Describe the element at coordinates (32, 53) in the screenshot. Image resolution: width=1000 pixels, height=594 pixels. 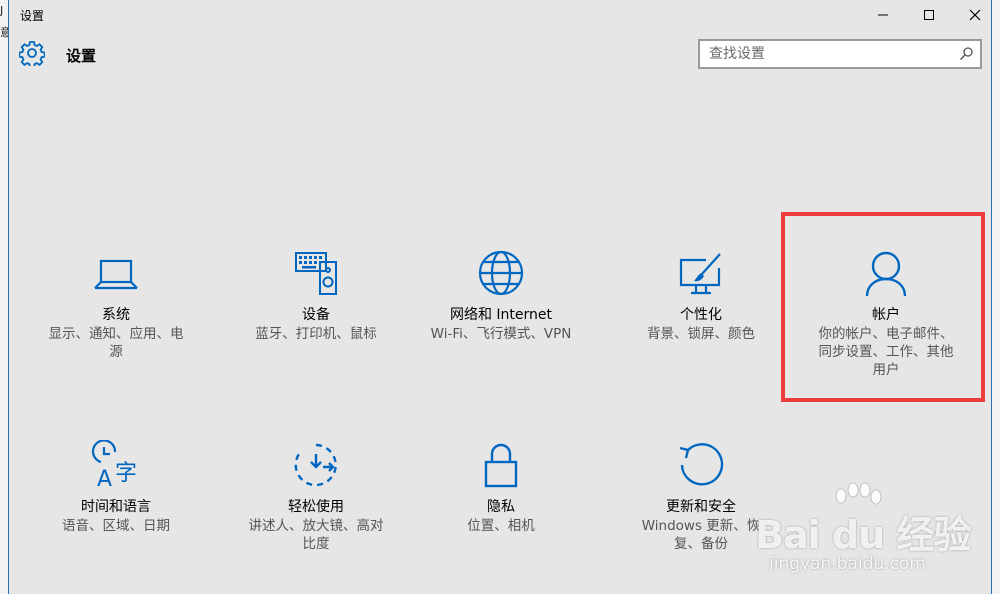
I see `gear-icon` at that location.